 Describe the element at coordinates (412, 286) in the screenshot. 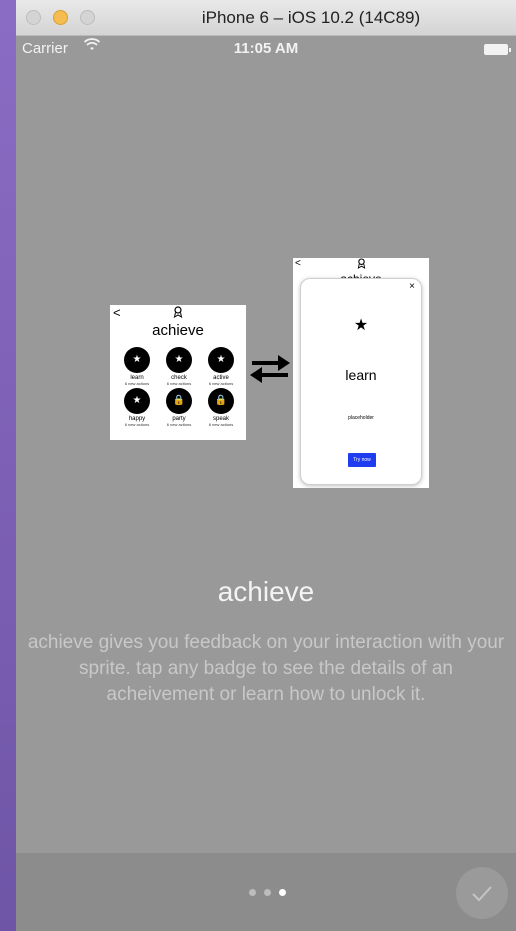

I see `close-icon: ×` at that location.